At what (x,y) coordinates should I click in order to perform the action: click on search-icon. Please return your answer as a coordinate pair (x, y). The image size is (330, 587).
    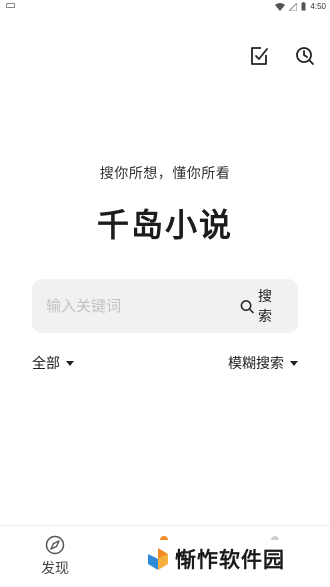
    Looking at the image, I should click on (247, 306).